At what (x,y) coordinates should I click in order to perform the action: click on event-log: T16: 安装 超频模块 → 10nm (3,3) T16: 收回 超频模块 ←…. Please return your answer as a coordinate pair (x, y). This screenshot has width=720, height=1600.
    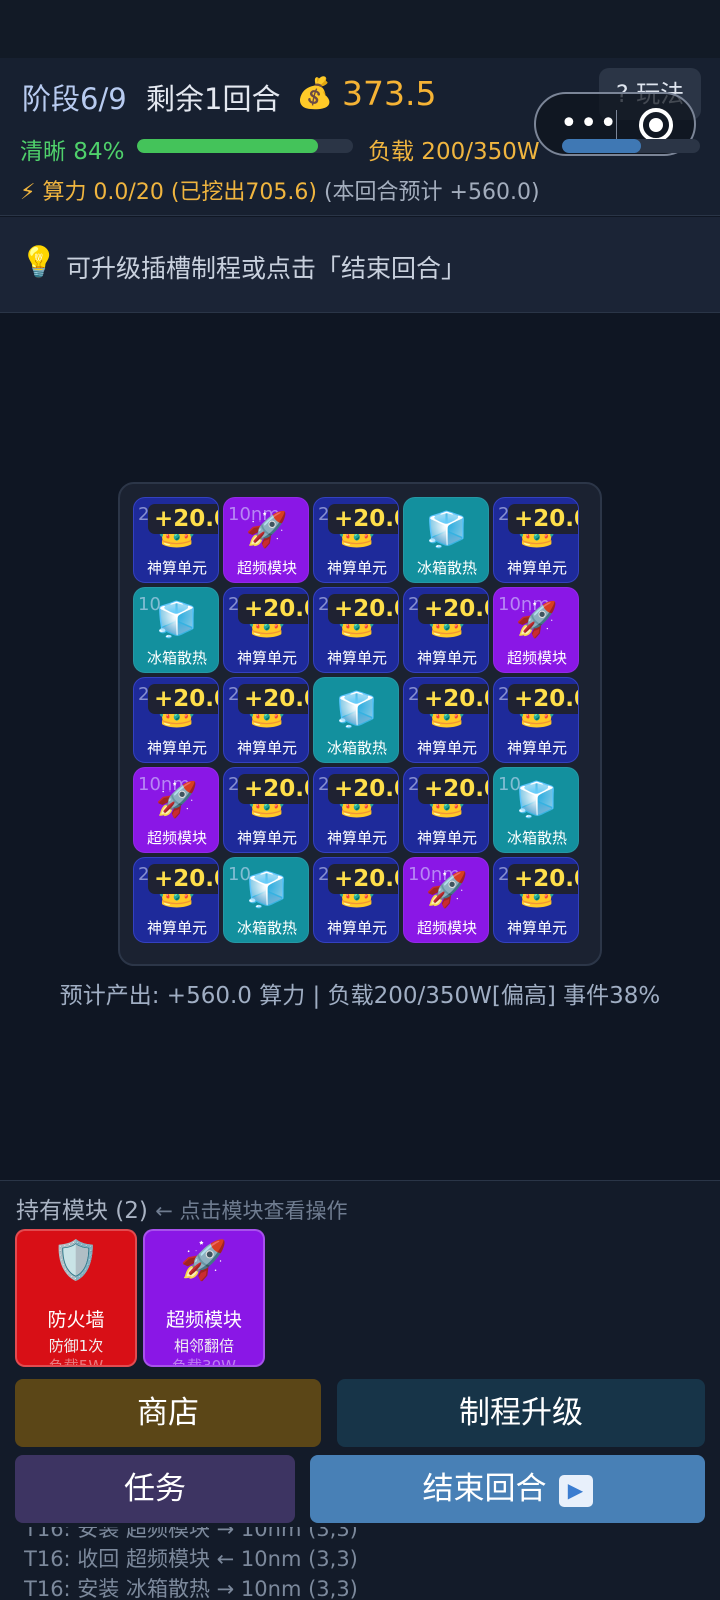
    Looking at the image, I should click on (369, 1563).